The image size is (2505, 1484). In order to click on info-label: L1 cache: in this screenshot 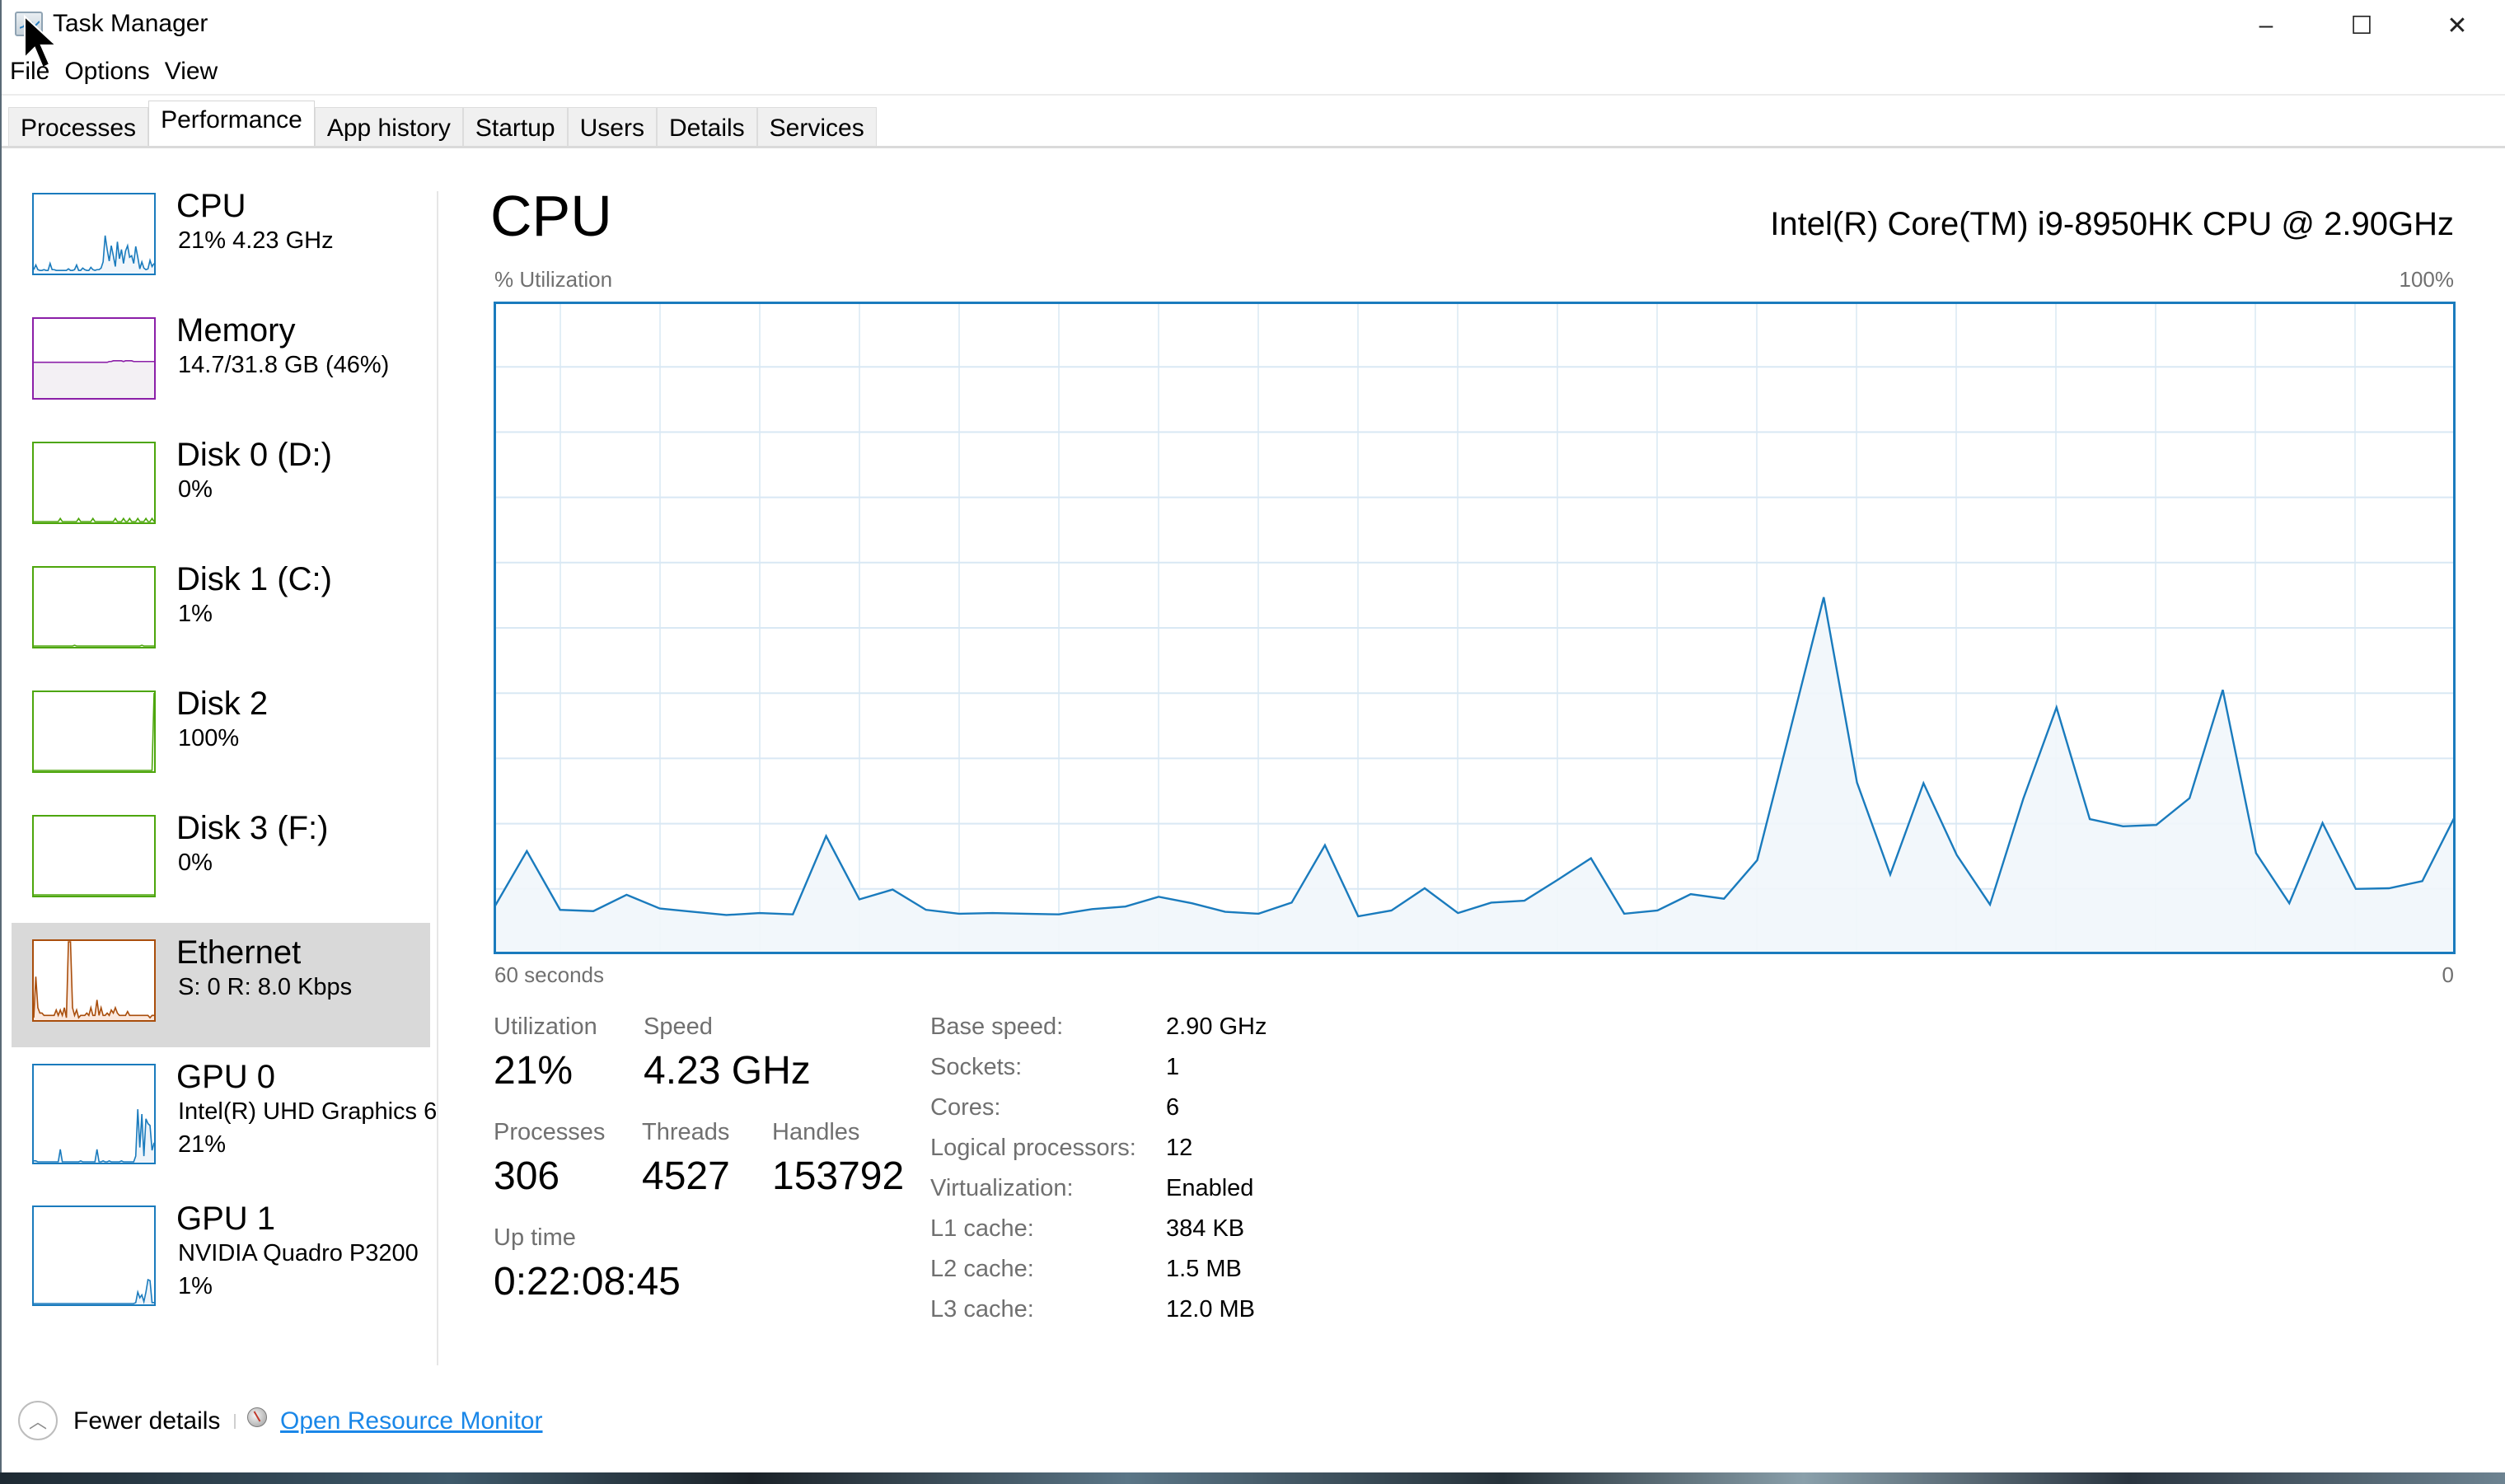, I will do `click(982, 1229)`.